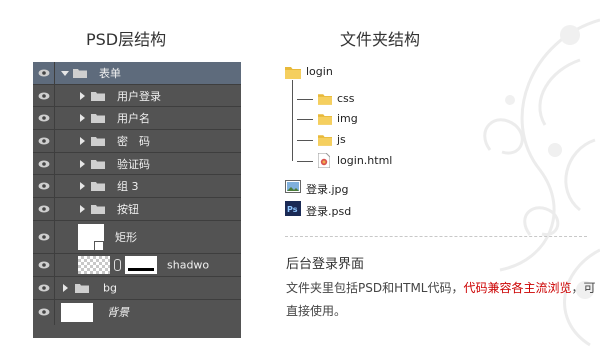  Describe the element at coordinates (99, 245) in the screenshot. I see `shape-layer-icon` at that location.